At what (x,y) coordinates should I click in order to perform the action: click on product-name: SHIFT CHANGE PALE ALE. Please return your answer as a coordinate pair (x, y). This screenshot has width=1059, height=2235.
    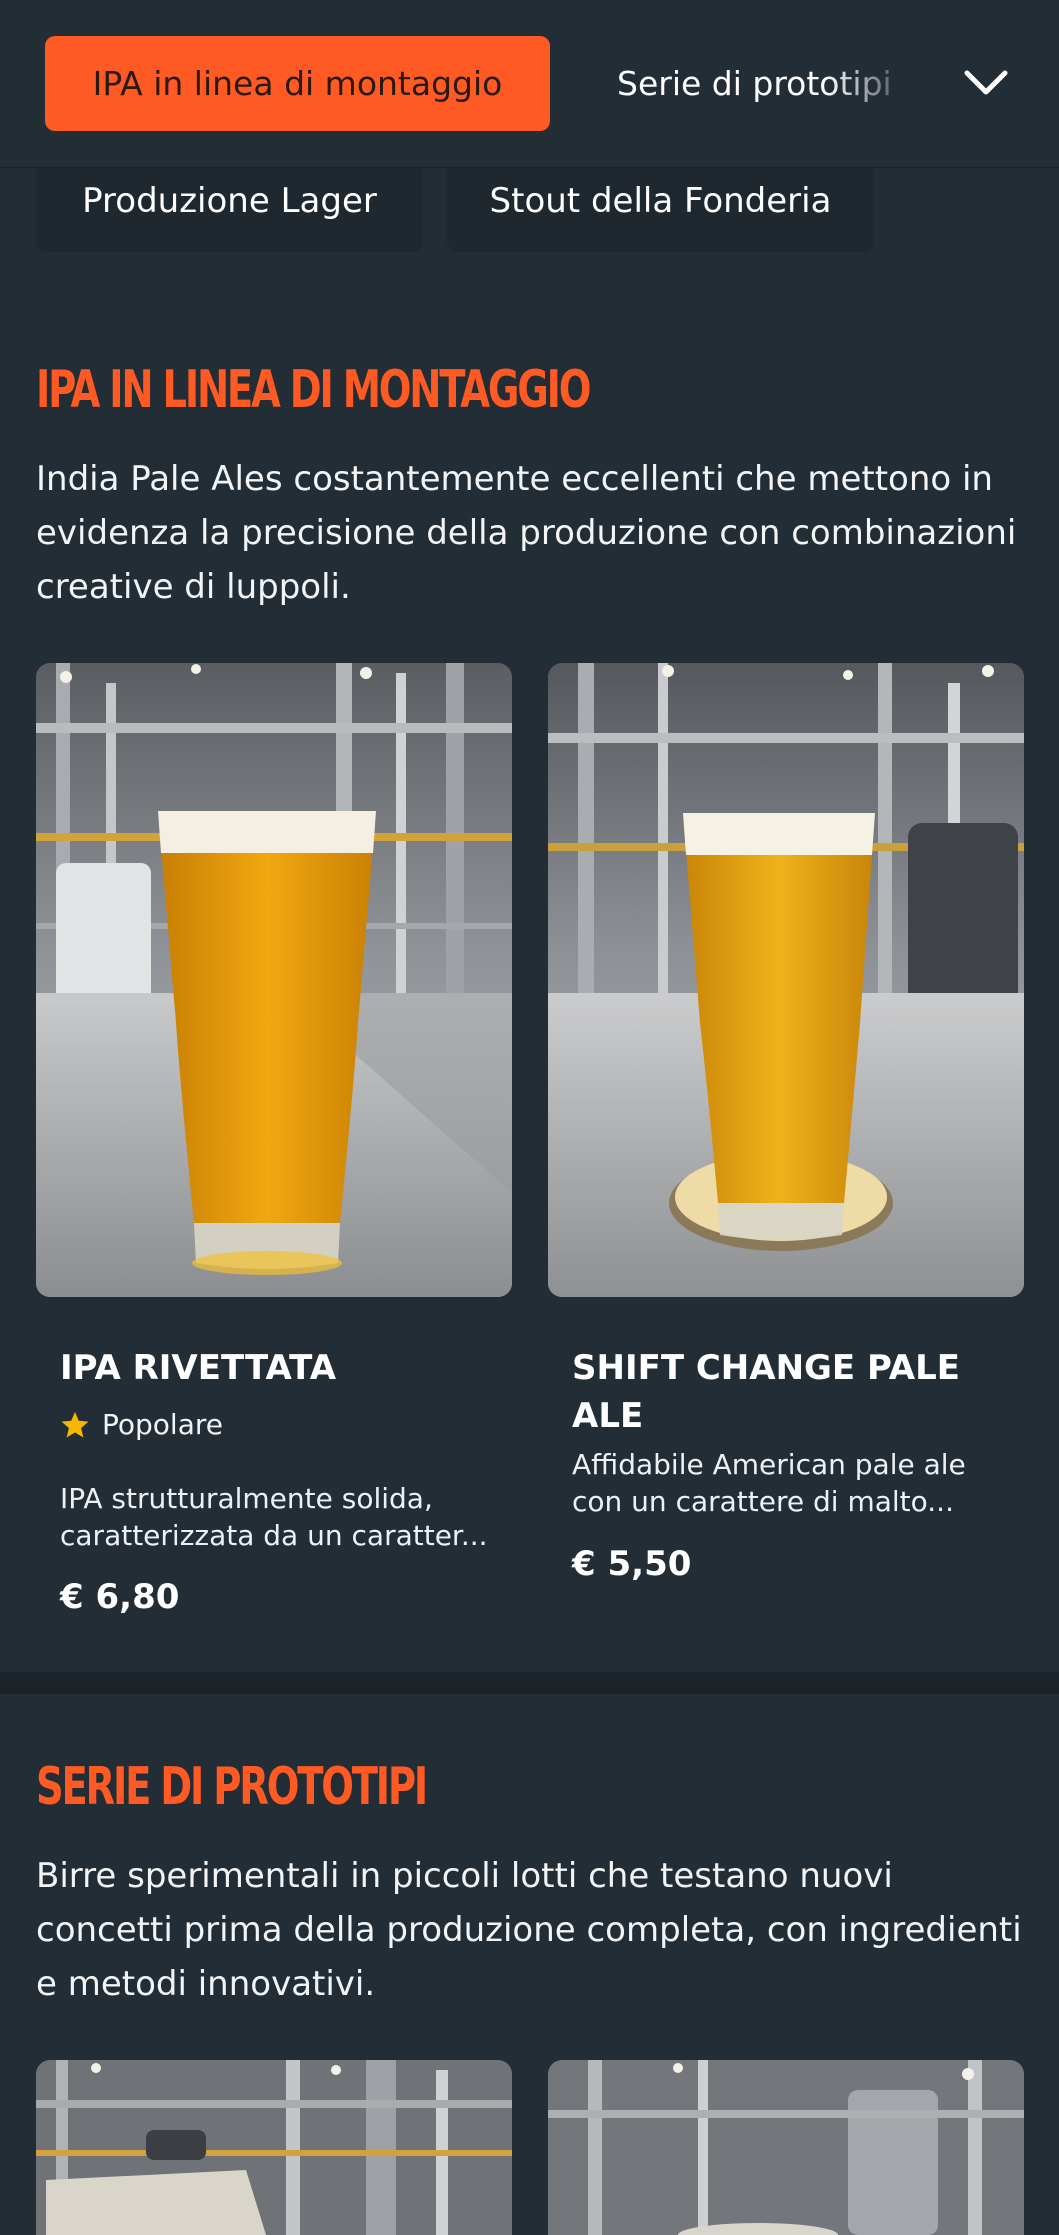
    Looking at the image, I should click on (782, 1392).